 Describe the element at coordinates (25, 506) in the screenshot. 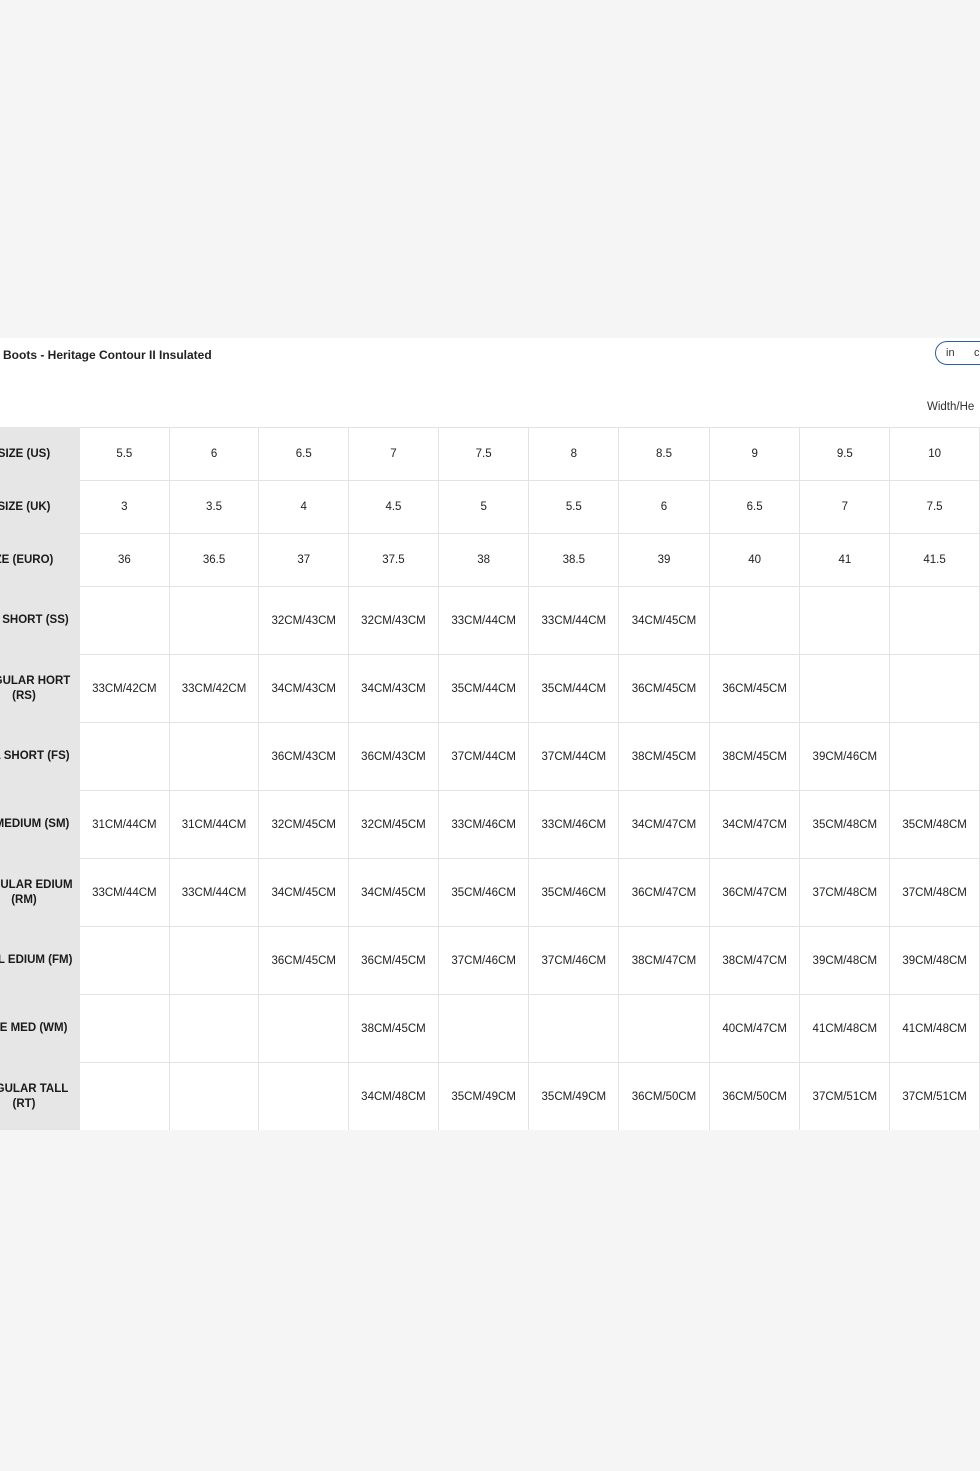

I see `row-header-label: SIZE (UK)` at that location.